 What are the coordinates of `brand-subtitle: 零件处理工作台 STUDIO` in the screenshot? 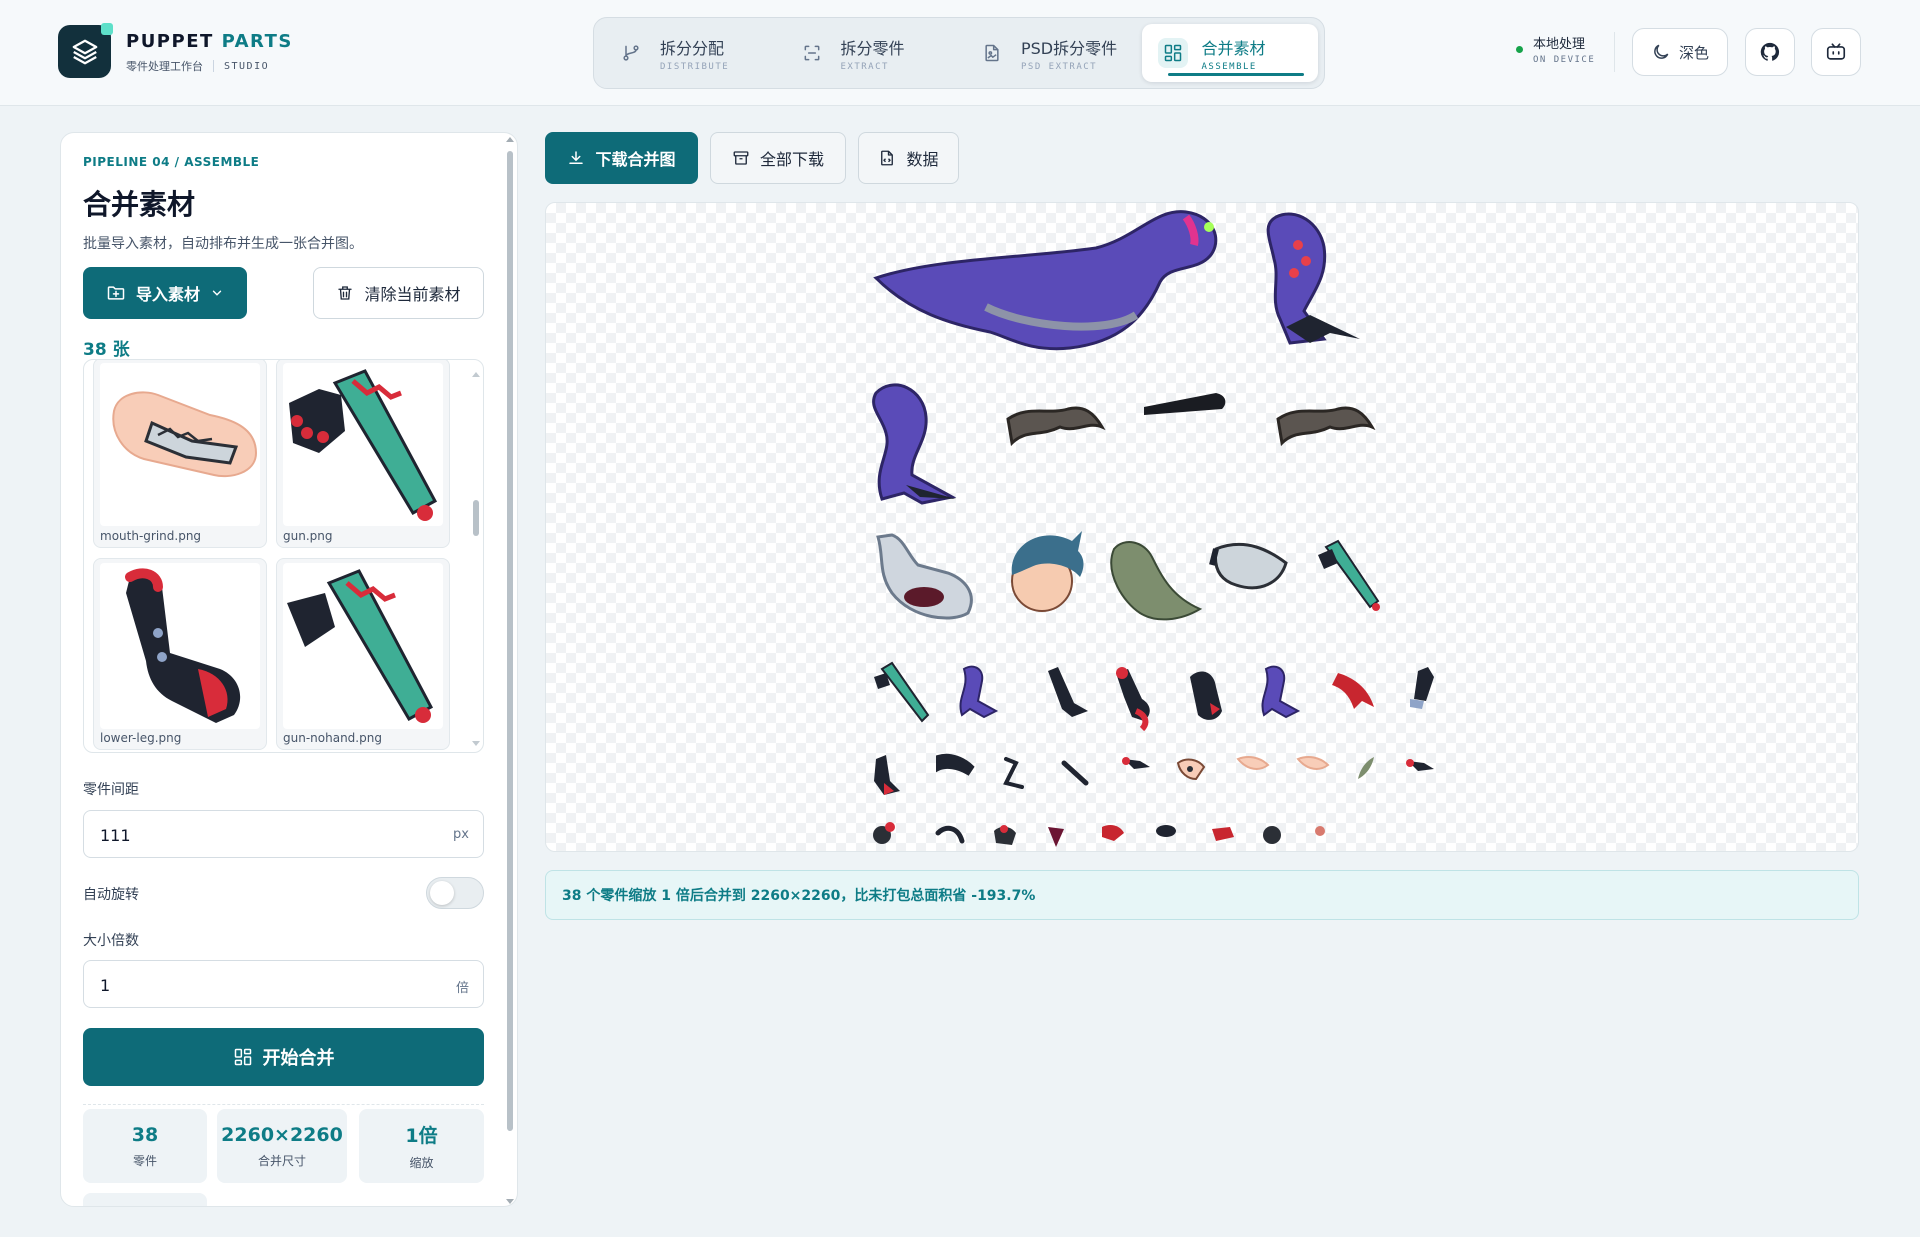 It's located at (198, 66).